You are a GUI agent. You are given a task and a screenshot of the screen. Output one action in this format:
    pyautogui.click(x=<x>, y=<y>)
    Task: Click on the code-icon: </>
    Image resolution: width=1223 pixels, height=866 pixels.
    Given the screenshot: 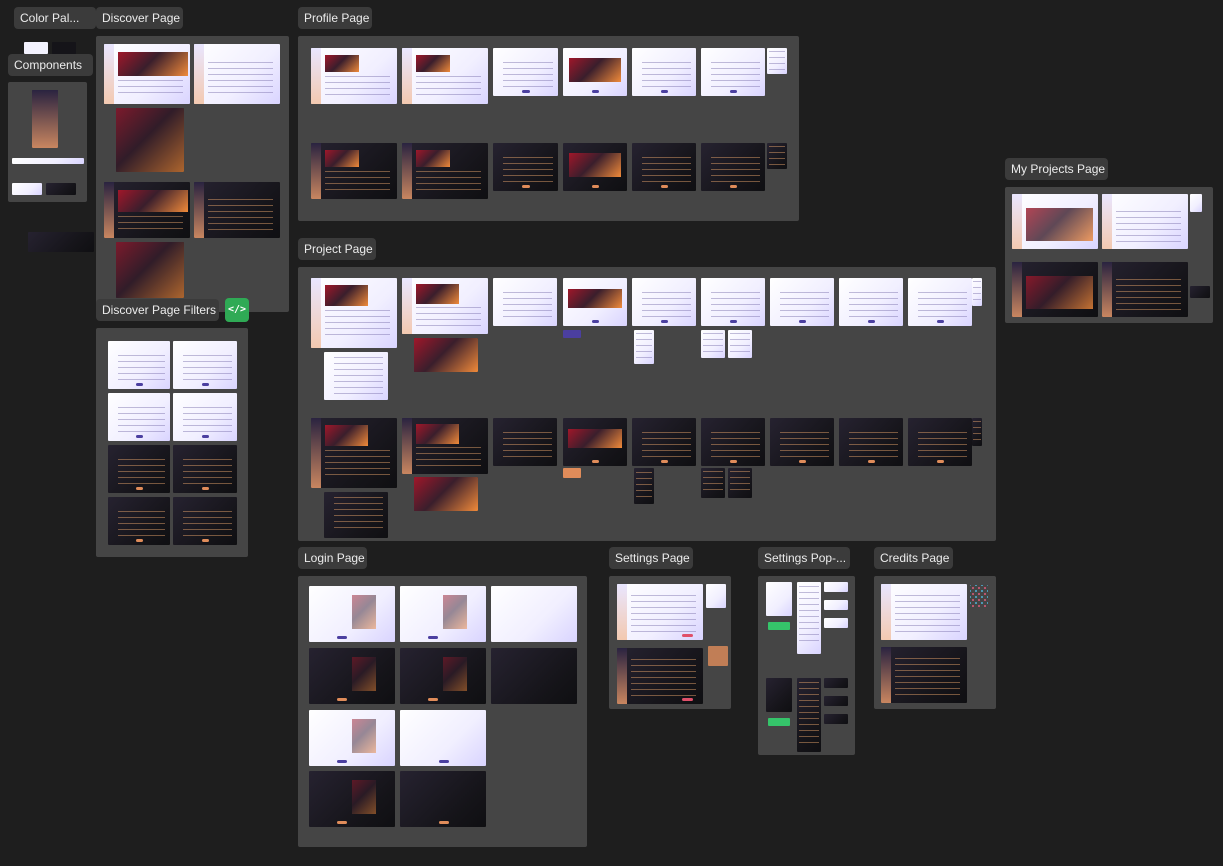 What is the action you would take?
    pyautogui.click(x=237, y=310)
    